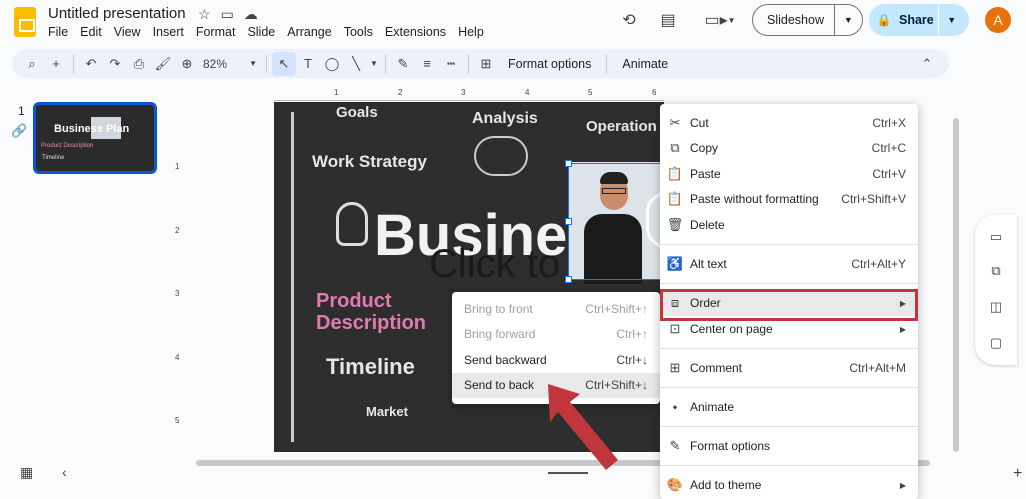 This screenshot has width=1026, height=499. I want to click on side-panel: ▭ ⧉ ◫ ▢, so click(996, 290).